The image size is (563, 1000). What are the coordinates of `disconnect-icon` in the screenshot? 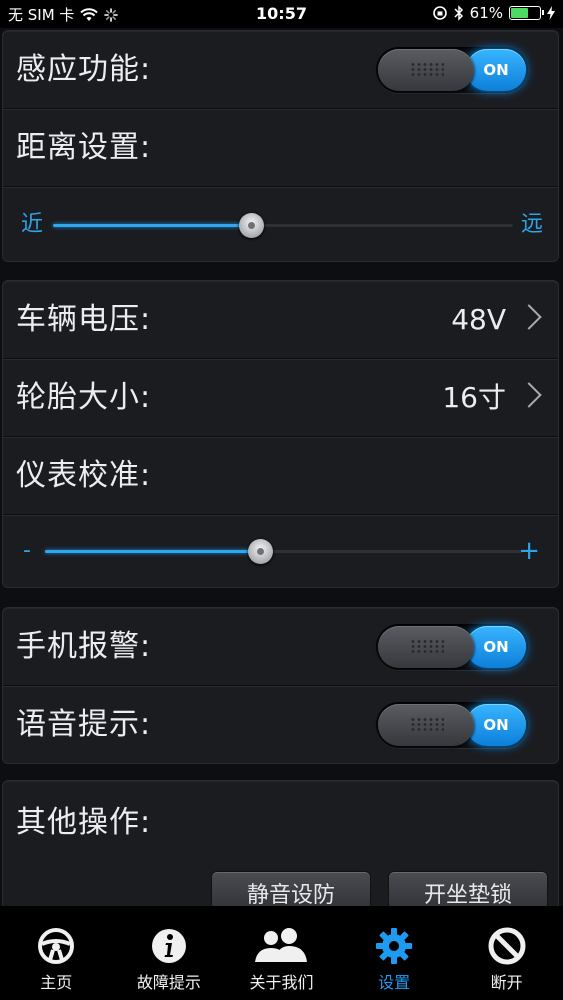 It's located at (507, 946).